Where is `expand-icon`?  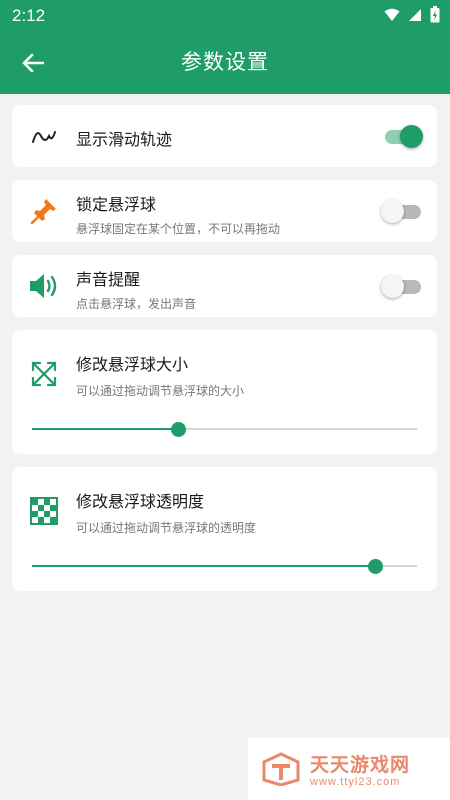 expand-icon is located at coordinates (44, 374).